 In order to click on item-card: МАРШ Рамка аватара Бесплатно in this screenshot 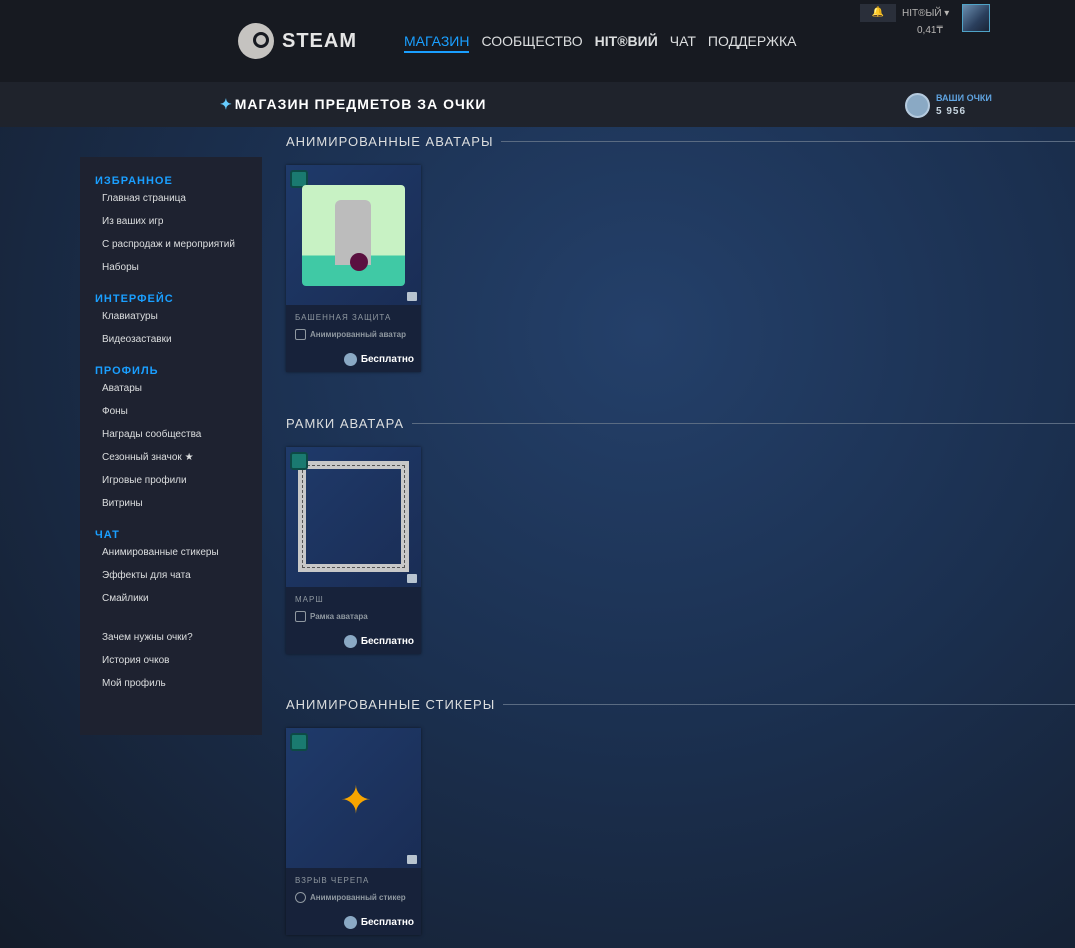, I will do `click(353, 550)`.